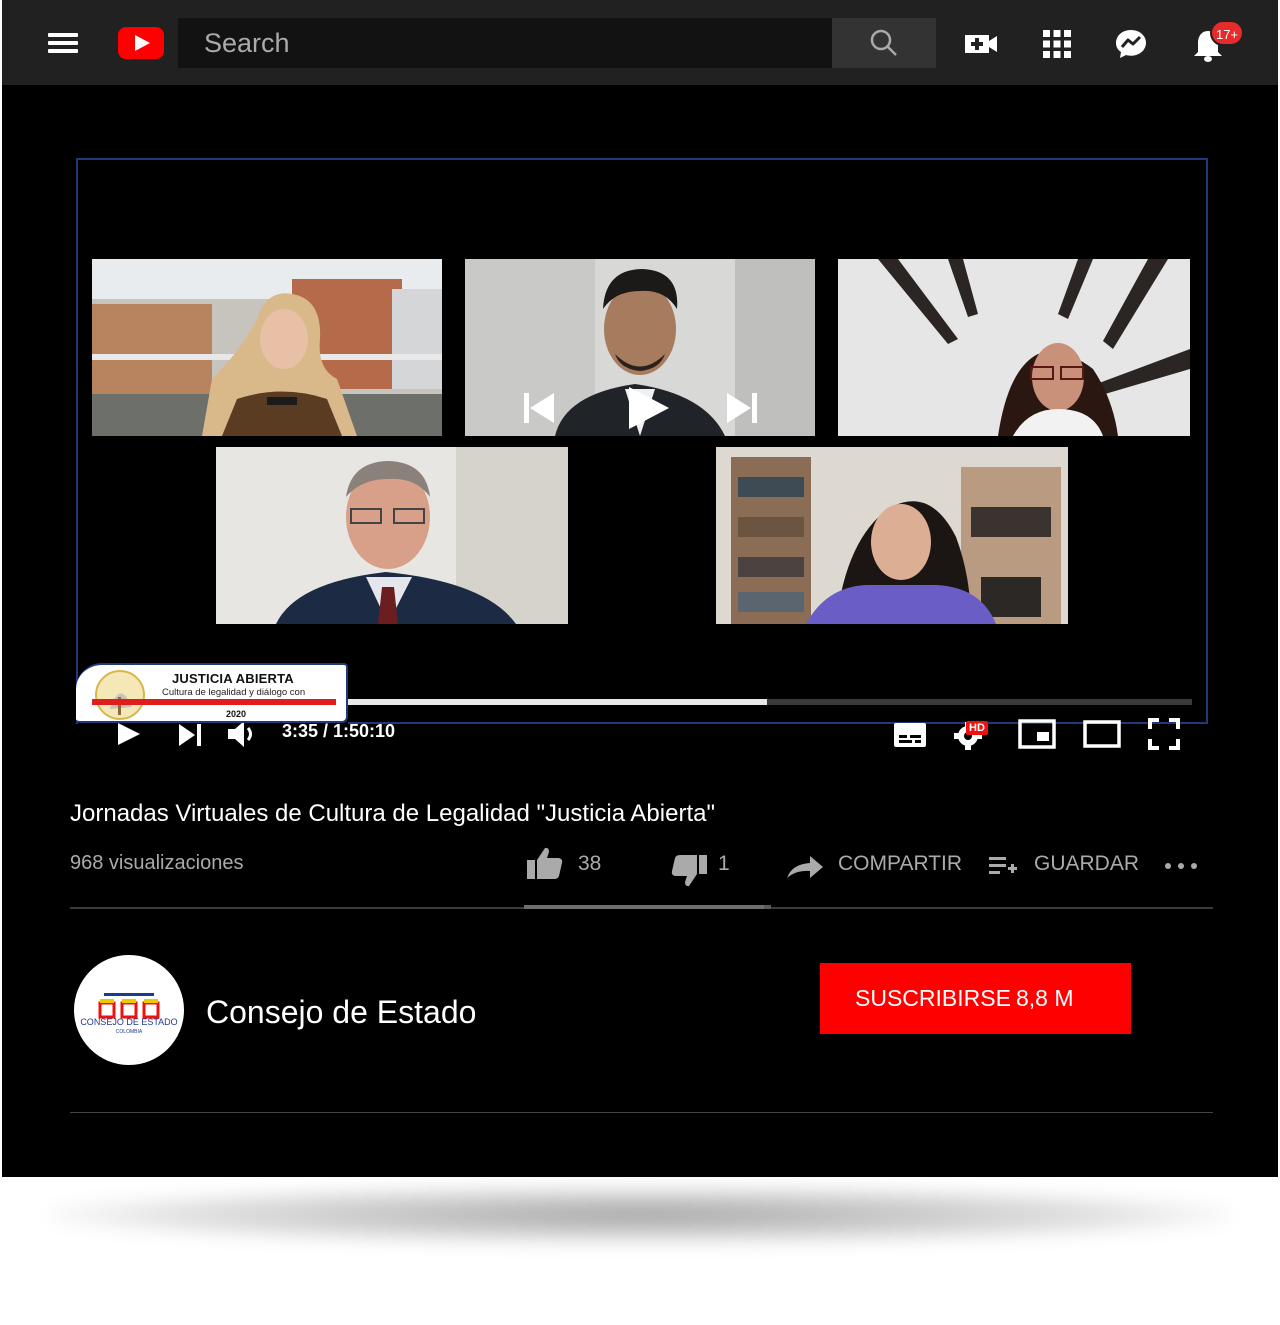 Image resolution: width=1280 pixels, height=1325 pixels. I want to click on search-input, so click(505, 43).